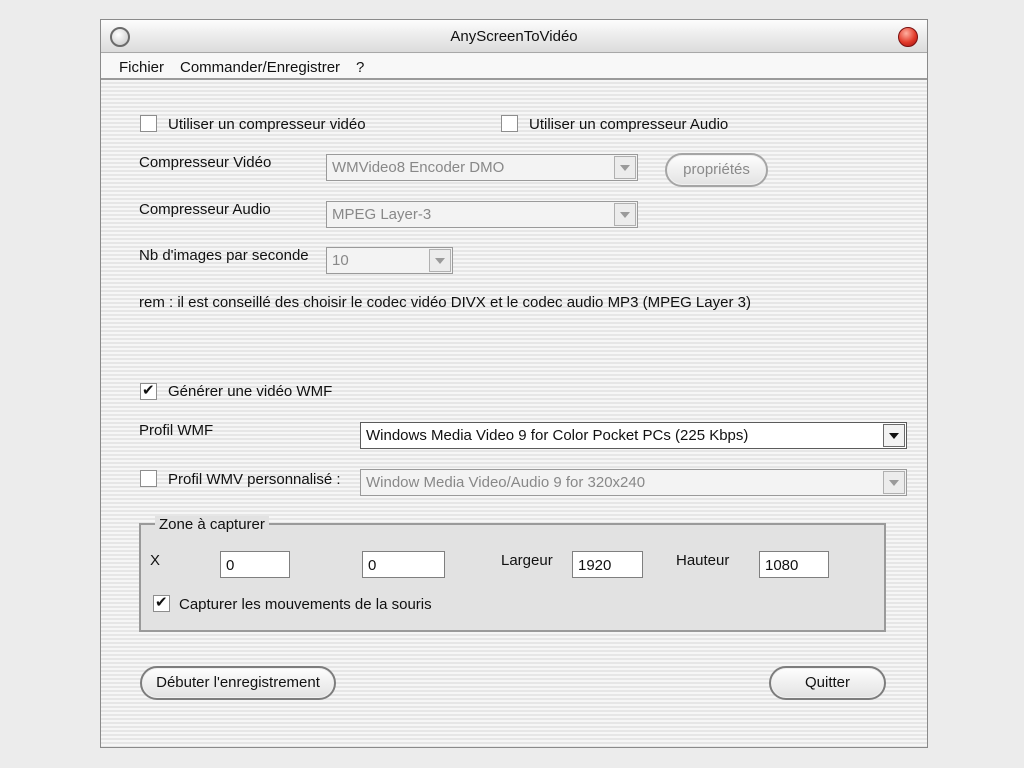 The height and width of the screenshot is (768, 1024). I want to click on audio-compressor-label: Compresseur Audio, so click(205, 209).